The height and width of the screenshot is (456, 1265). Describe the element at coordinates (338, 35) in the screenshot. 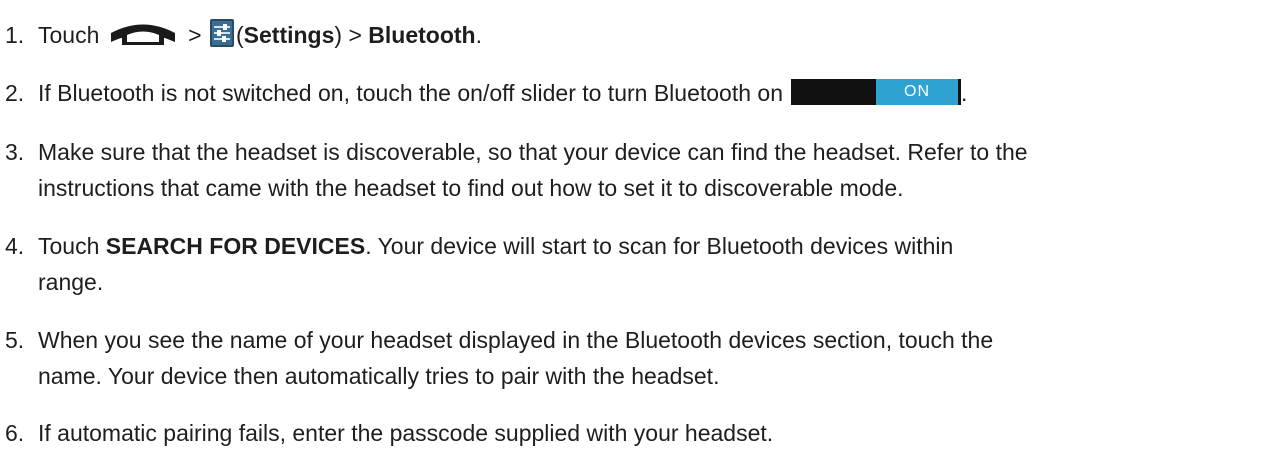

I see `close-paren: )` at that location.